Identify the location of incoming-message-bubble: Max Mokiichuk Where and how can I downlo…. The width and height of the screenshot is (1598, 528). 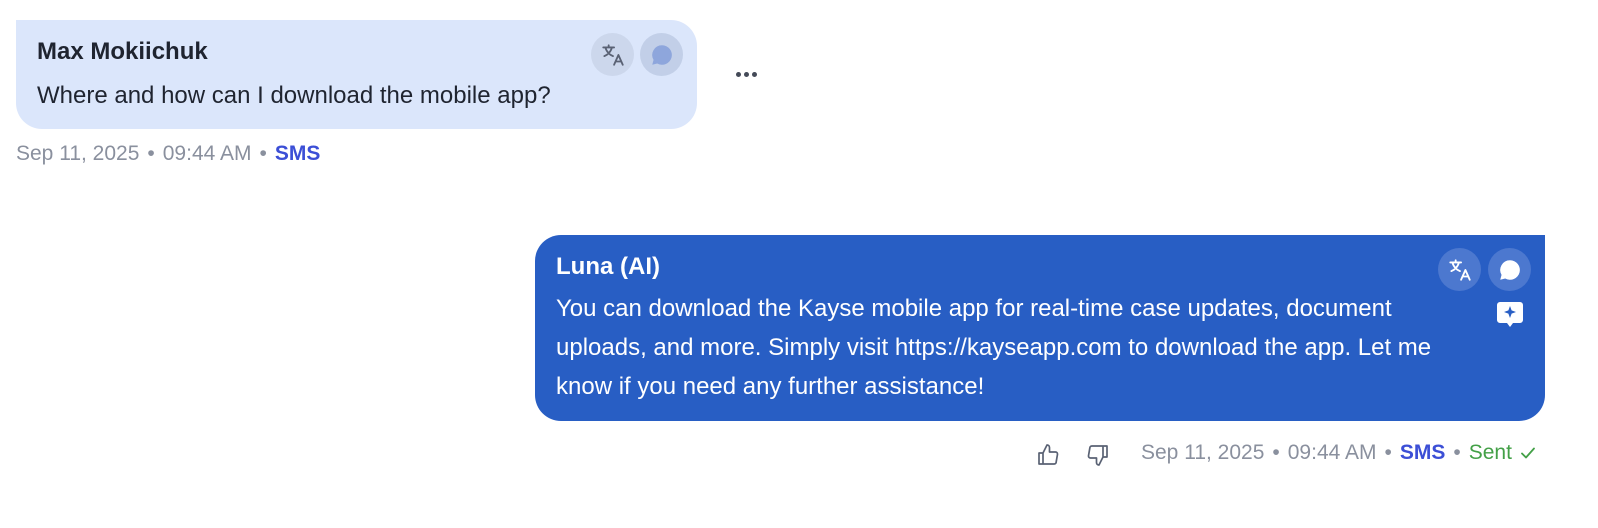
(356, 74).